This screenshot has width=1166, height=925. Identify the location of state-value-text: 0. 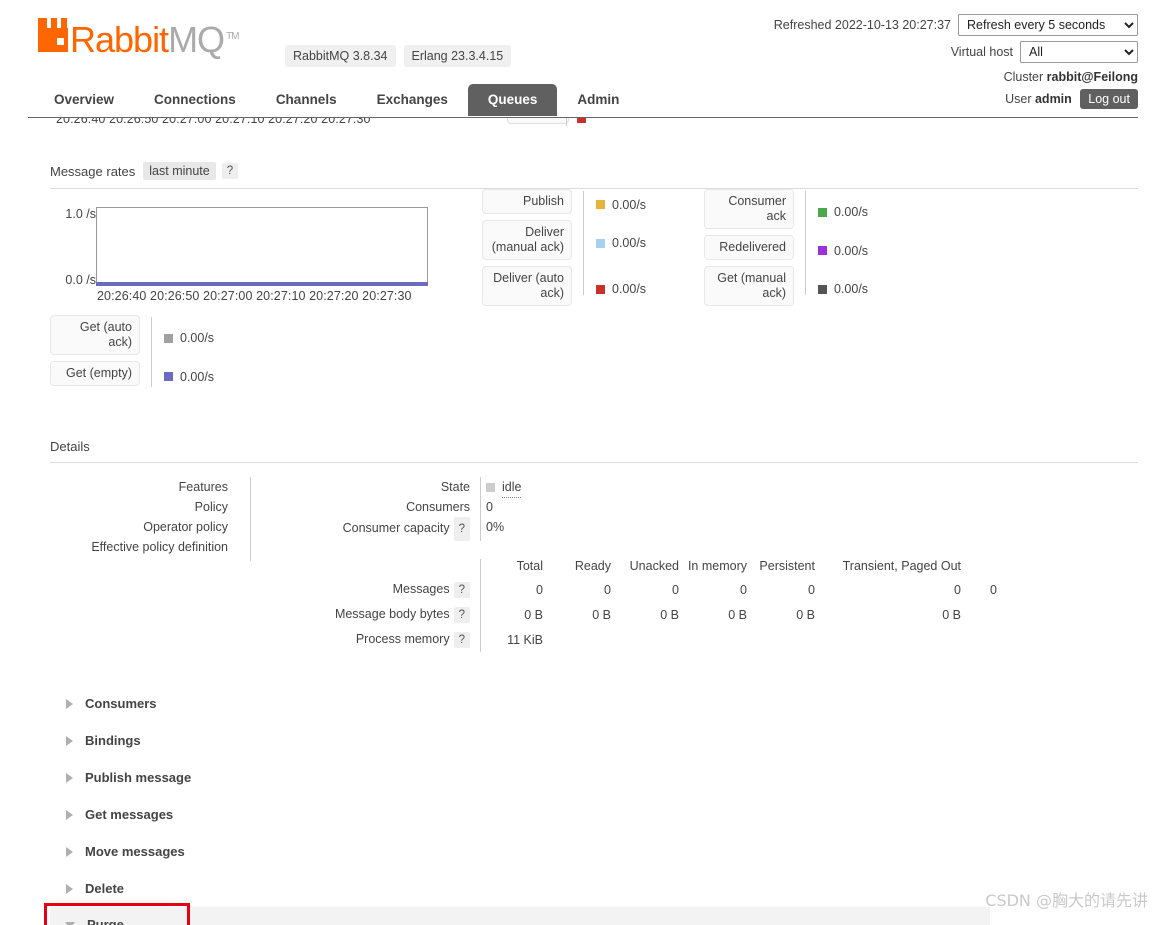
(489, 507).